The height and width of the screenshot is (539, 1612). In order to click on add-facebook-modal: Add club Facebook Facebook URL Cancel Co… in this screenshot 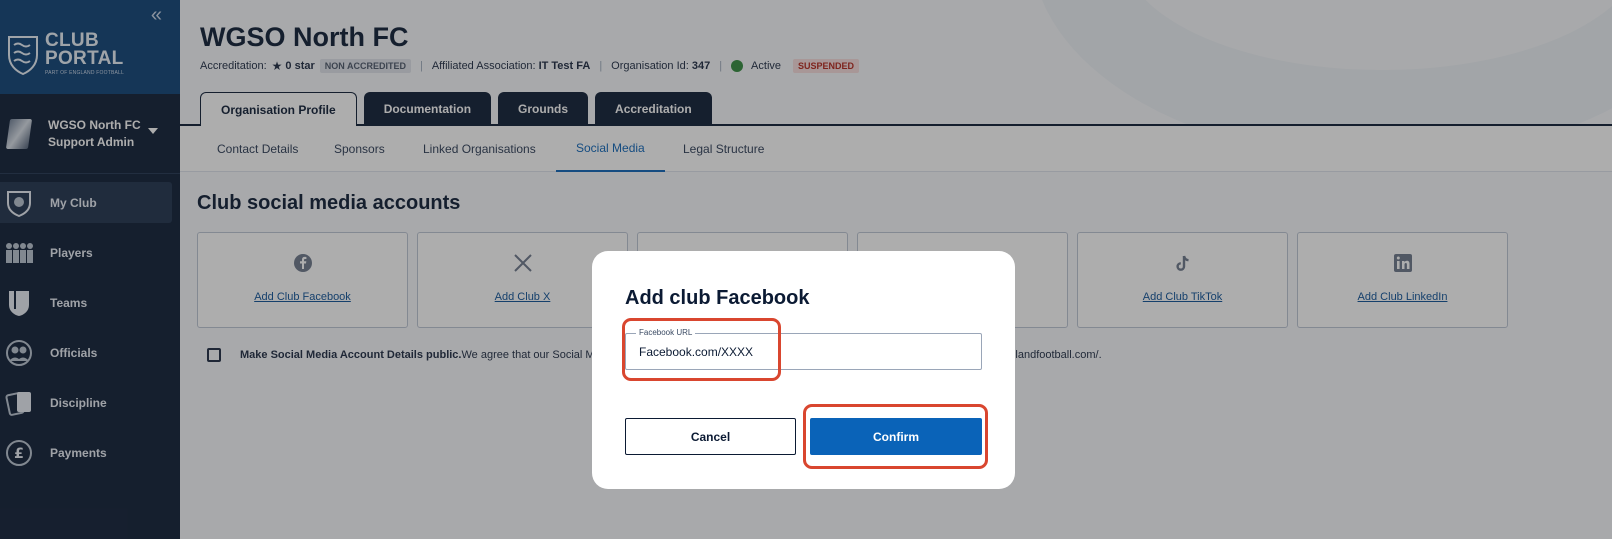, I will do `click(803, 370)`.